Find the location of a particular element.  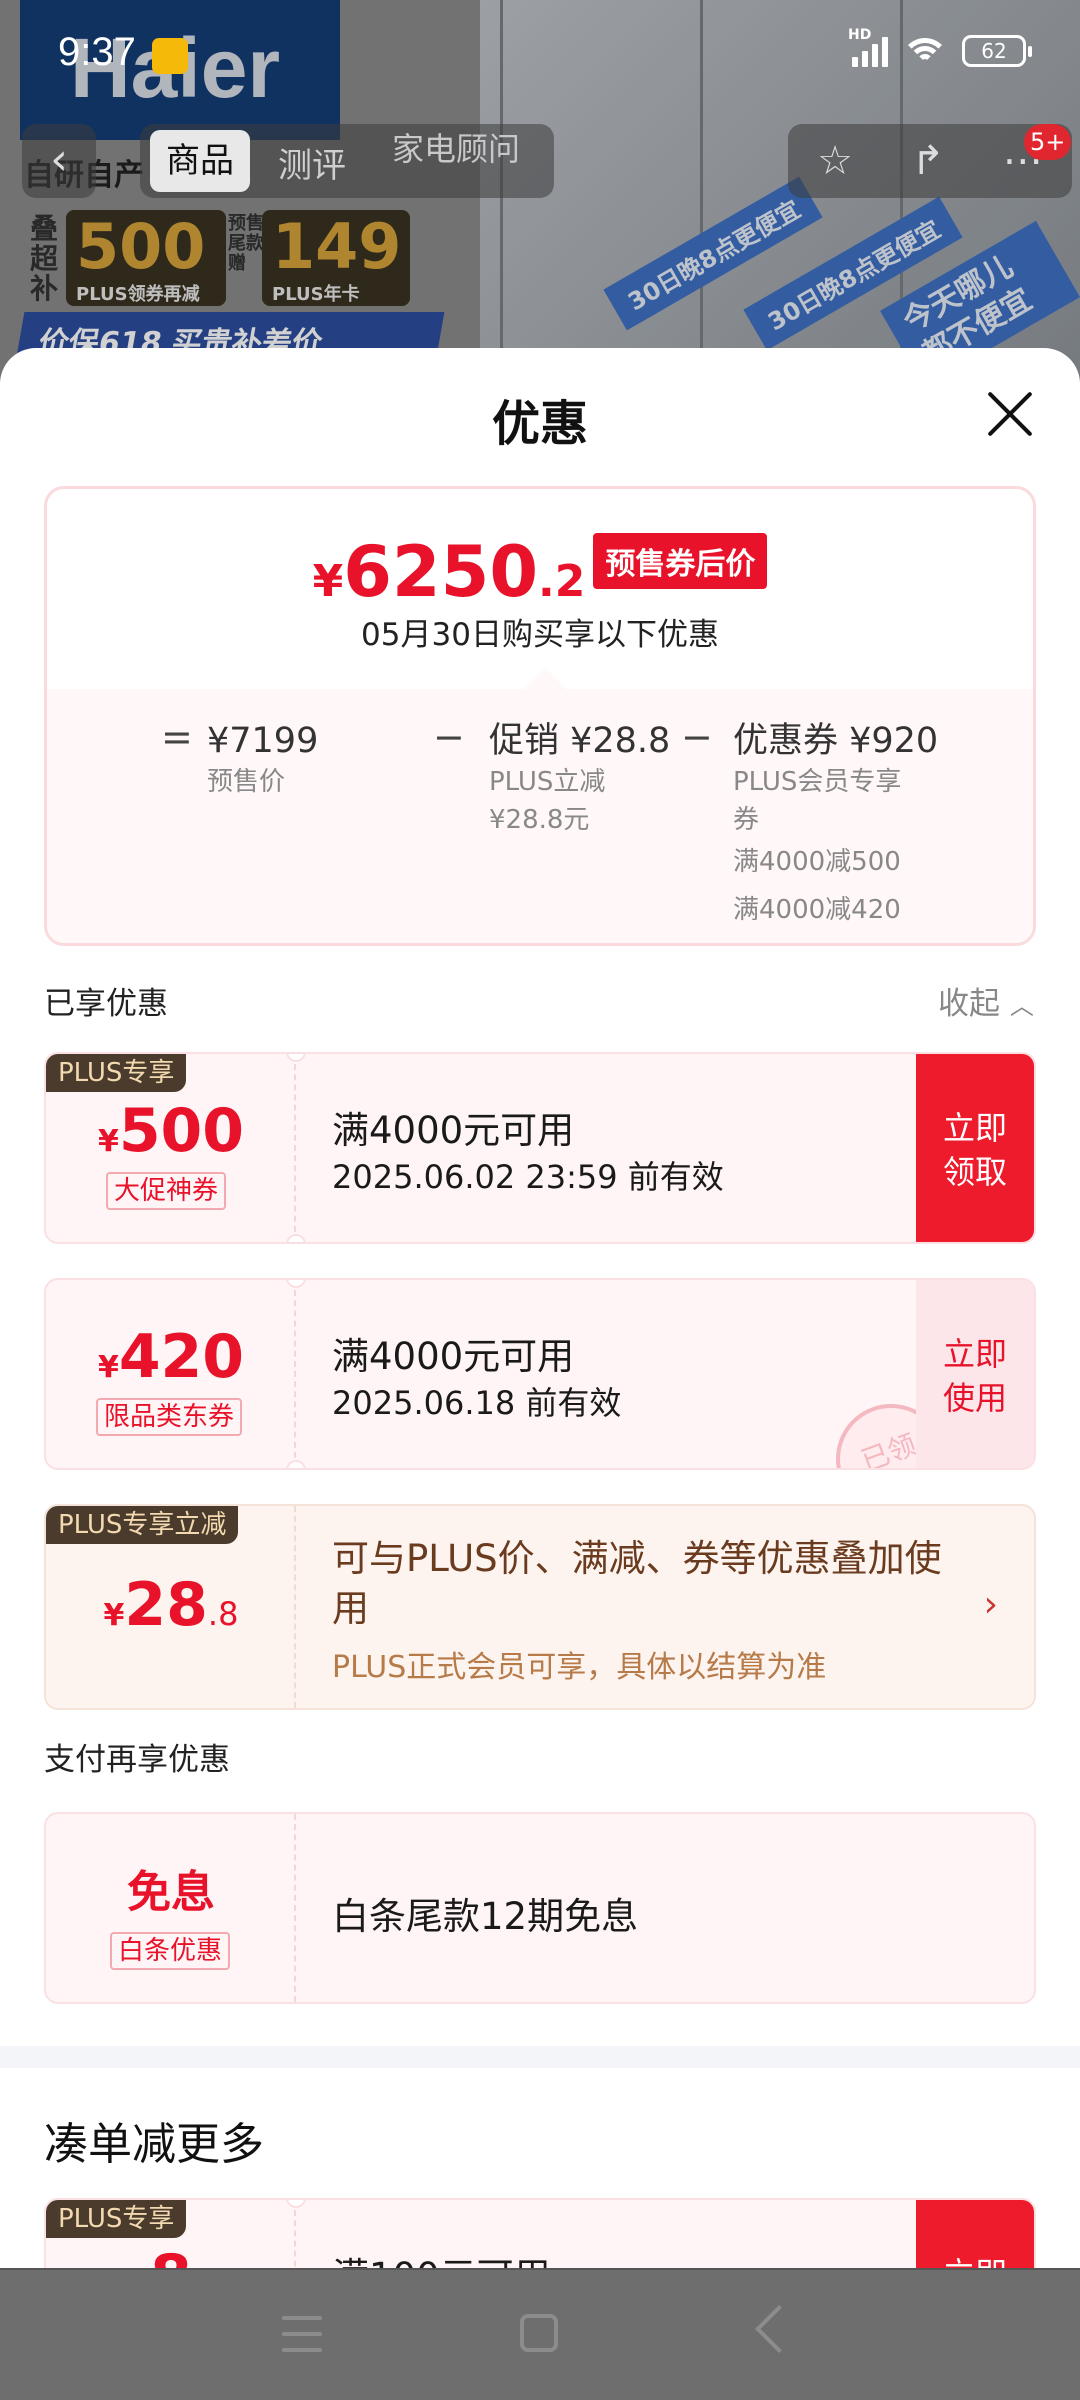

coupon-card: PLUS专享 8 满100元可用 立即 is located at coordinates (540, 2233).